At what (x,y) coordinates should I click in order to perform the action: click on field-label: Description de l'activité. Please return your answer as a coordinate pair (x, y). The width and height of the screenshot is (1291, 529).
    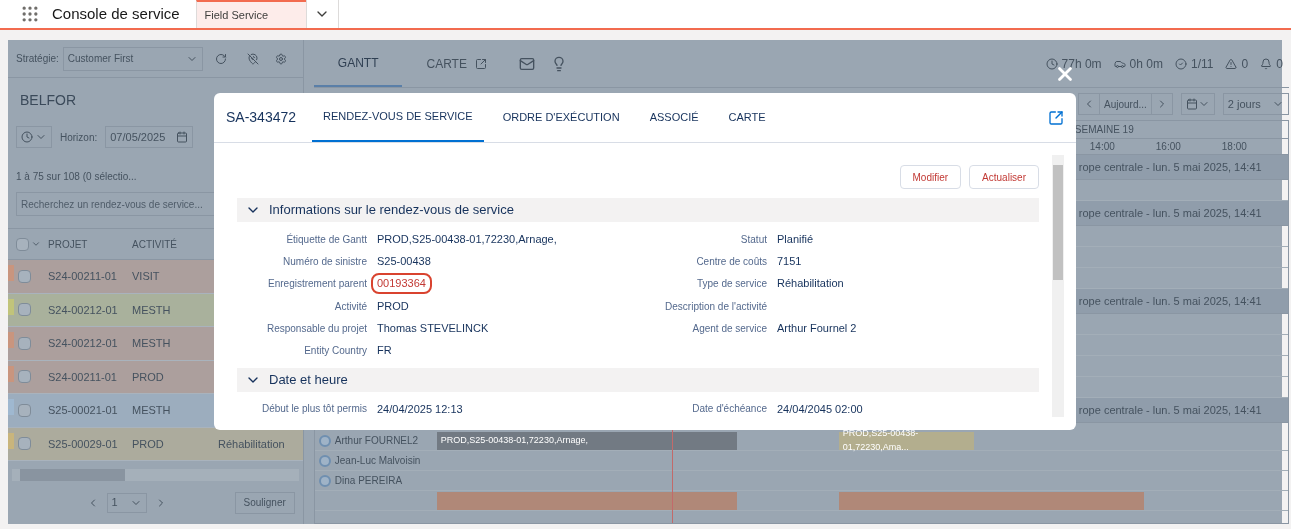
    Looking at the image, I should click on (716, 306).